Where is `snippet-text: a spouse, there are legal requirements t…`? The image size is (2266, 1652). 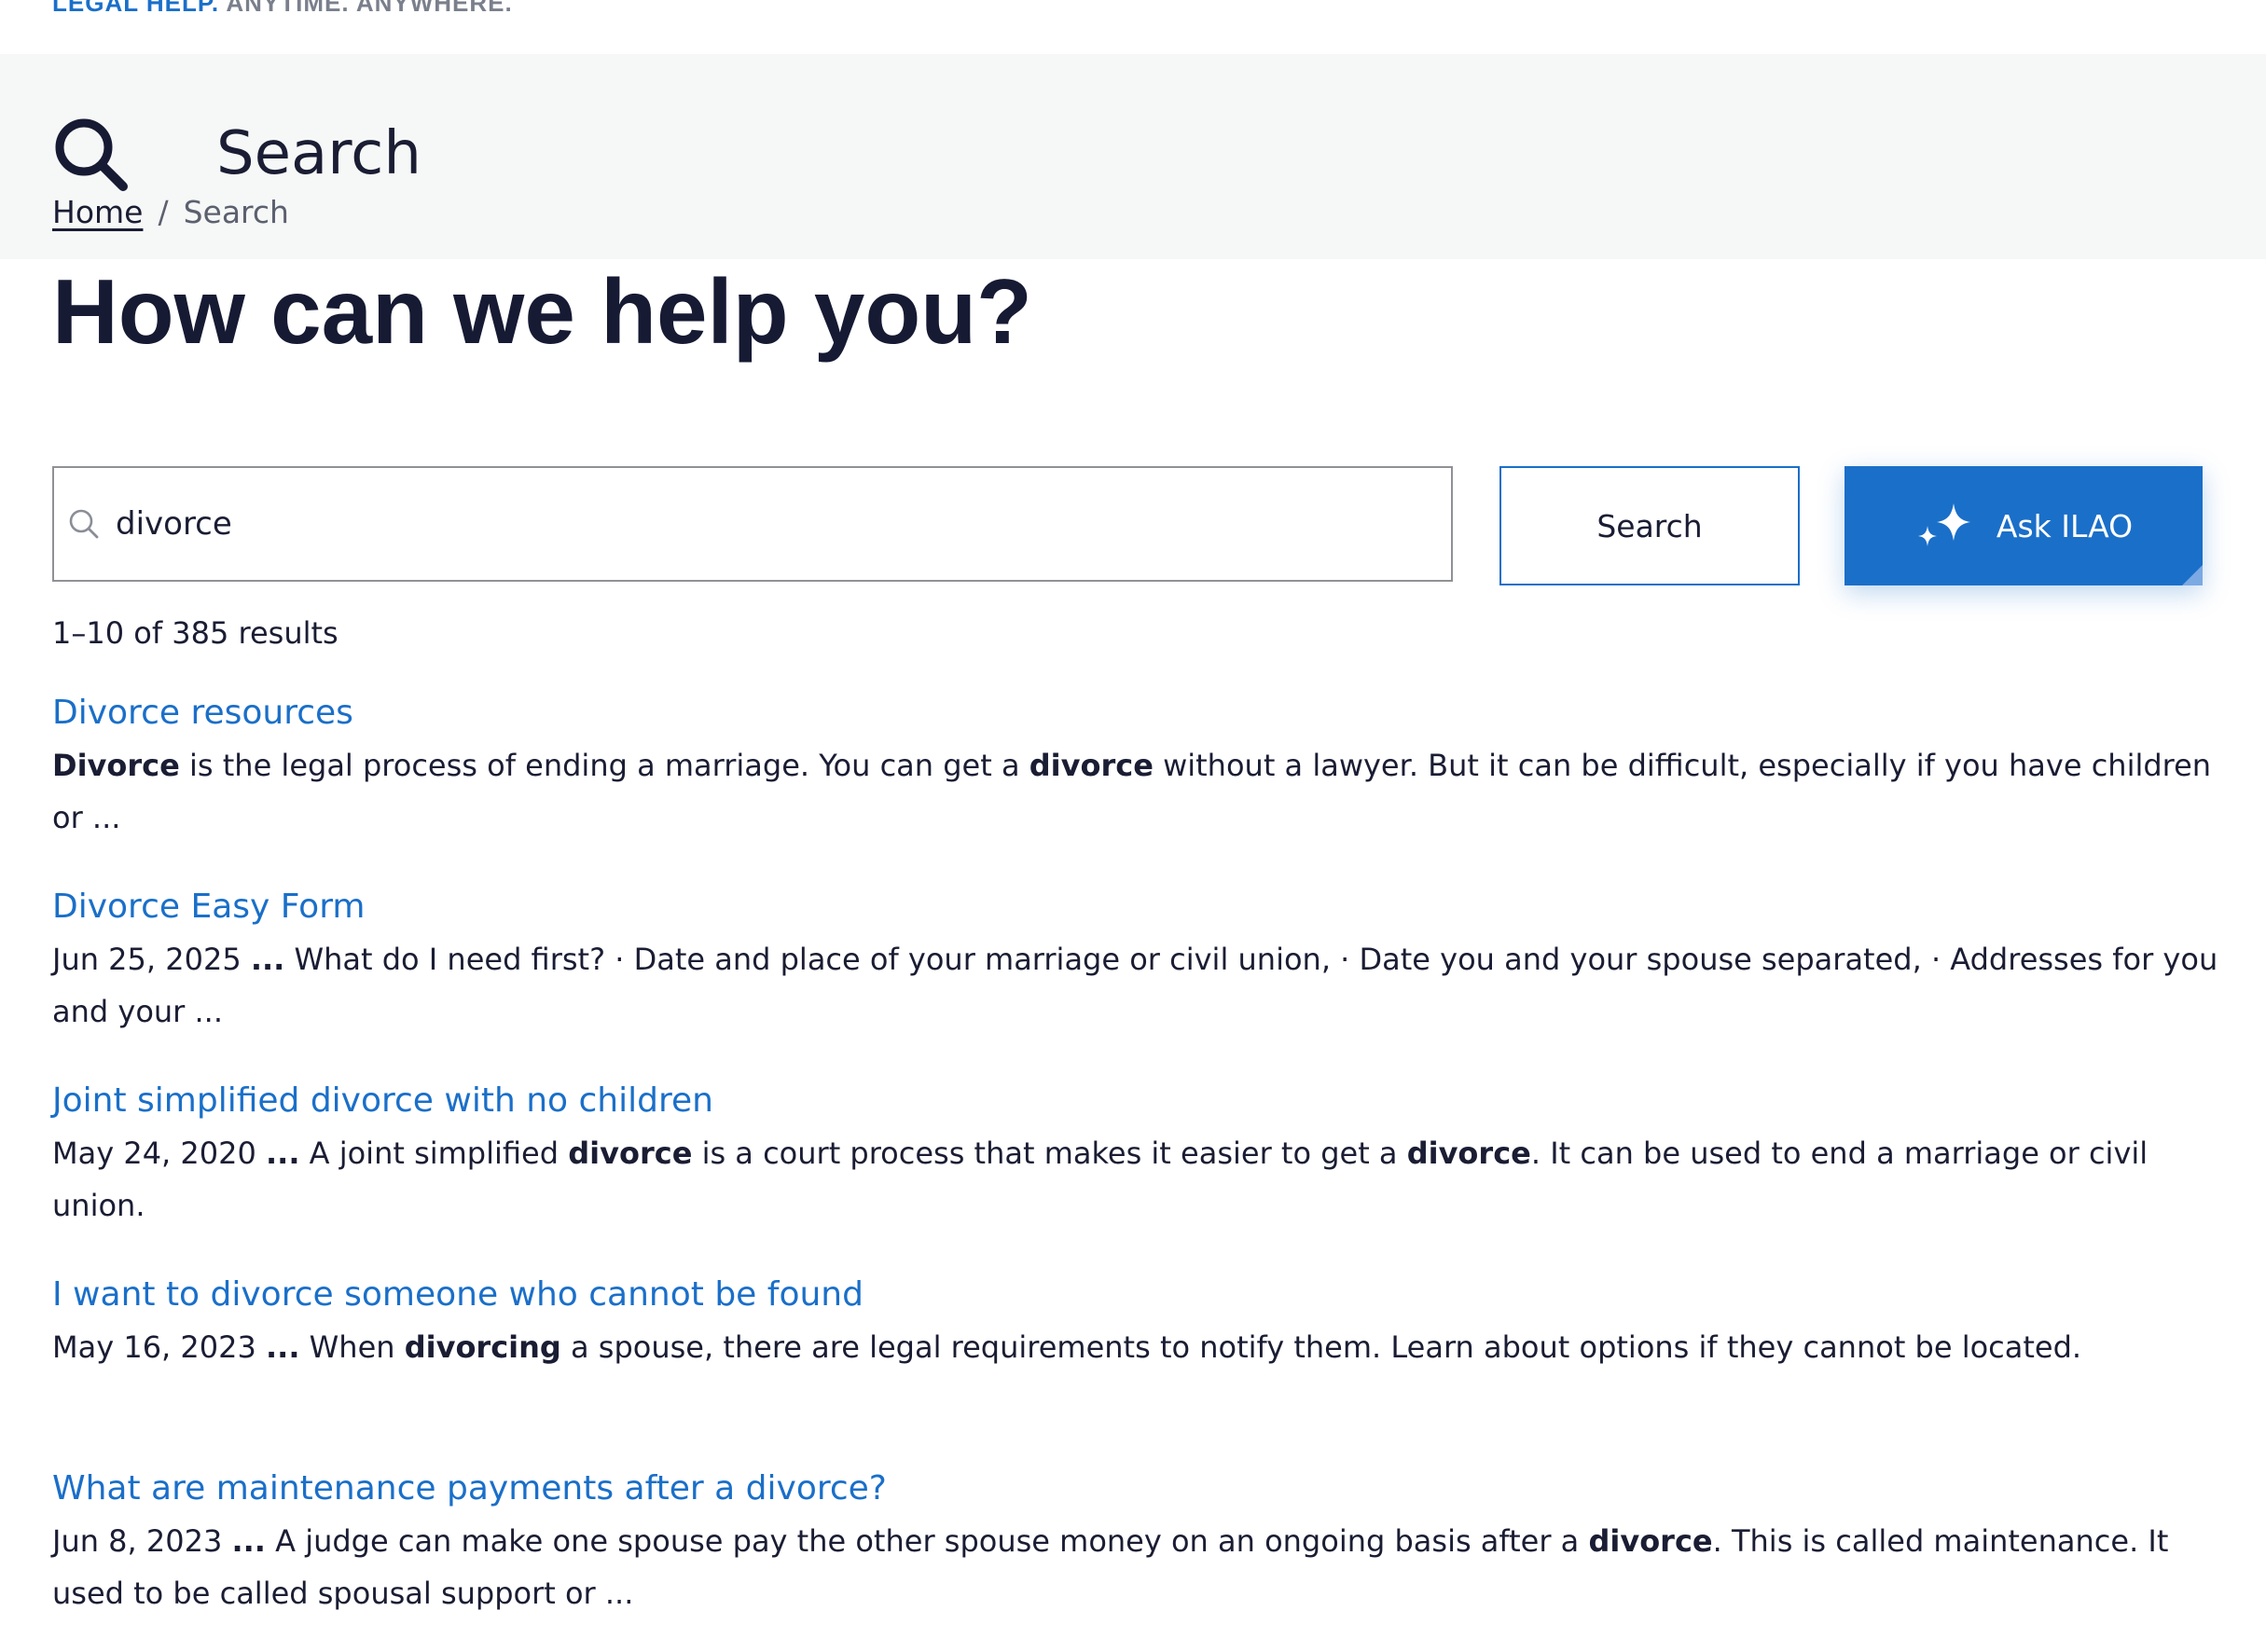
snippet-text: a spouse, there are legal requirements t… is located at coordinates (1321, 1347).